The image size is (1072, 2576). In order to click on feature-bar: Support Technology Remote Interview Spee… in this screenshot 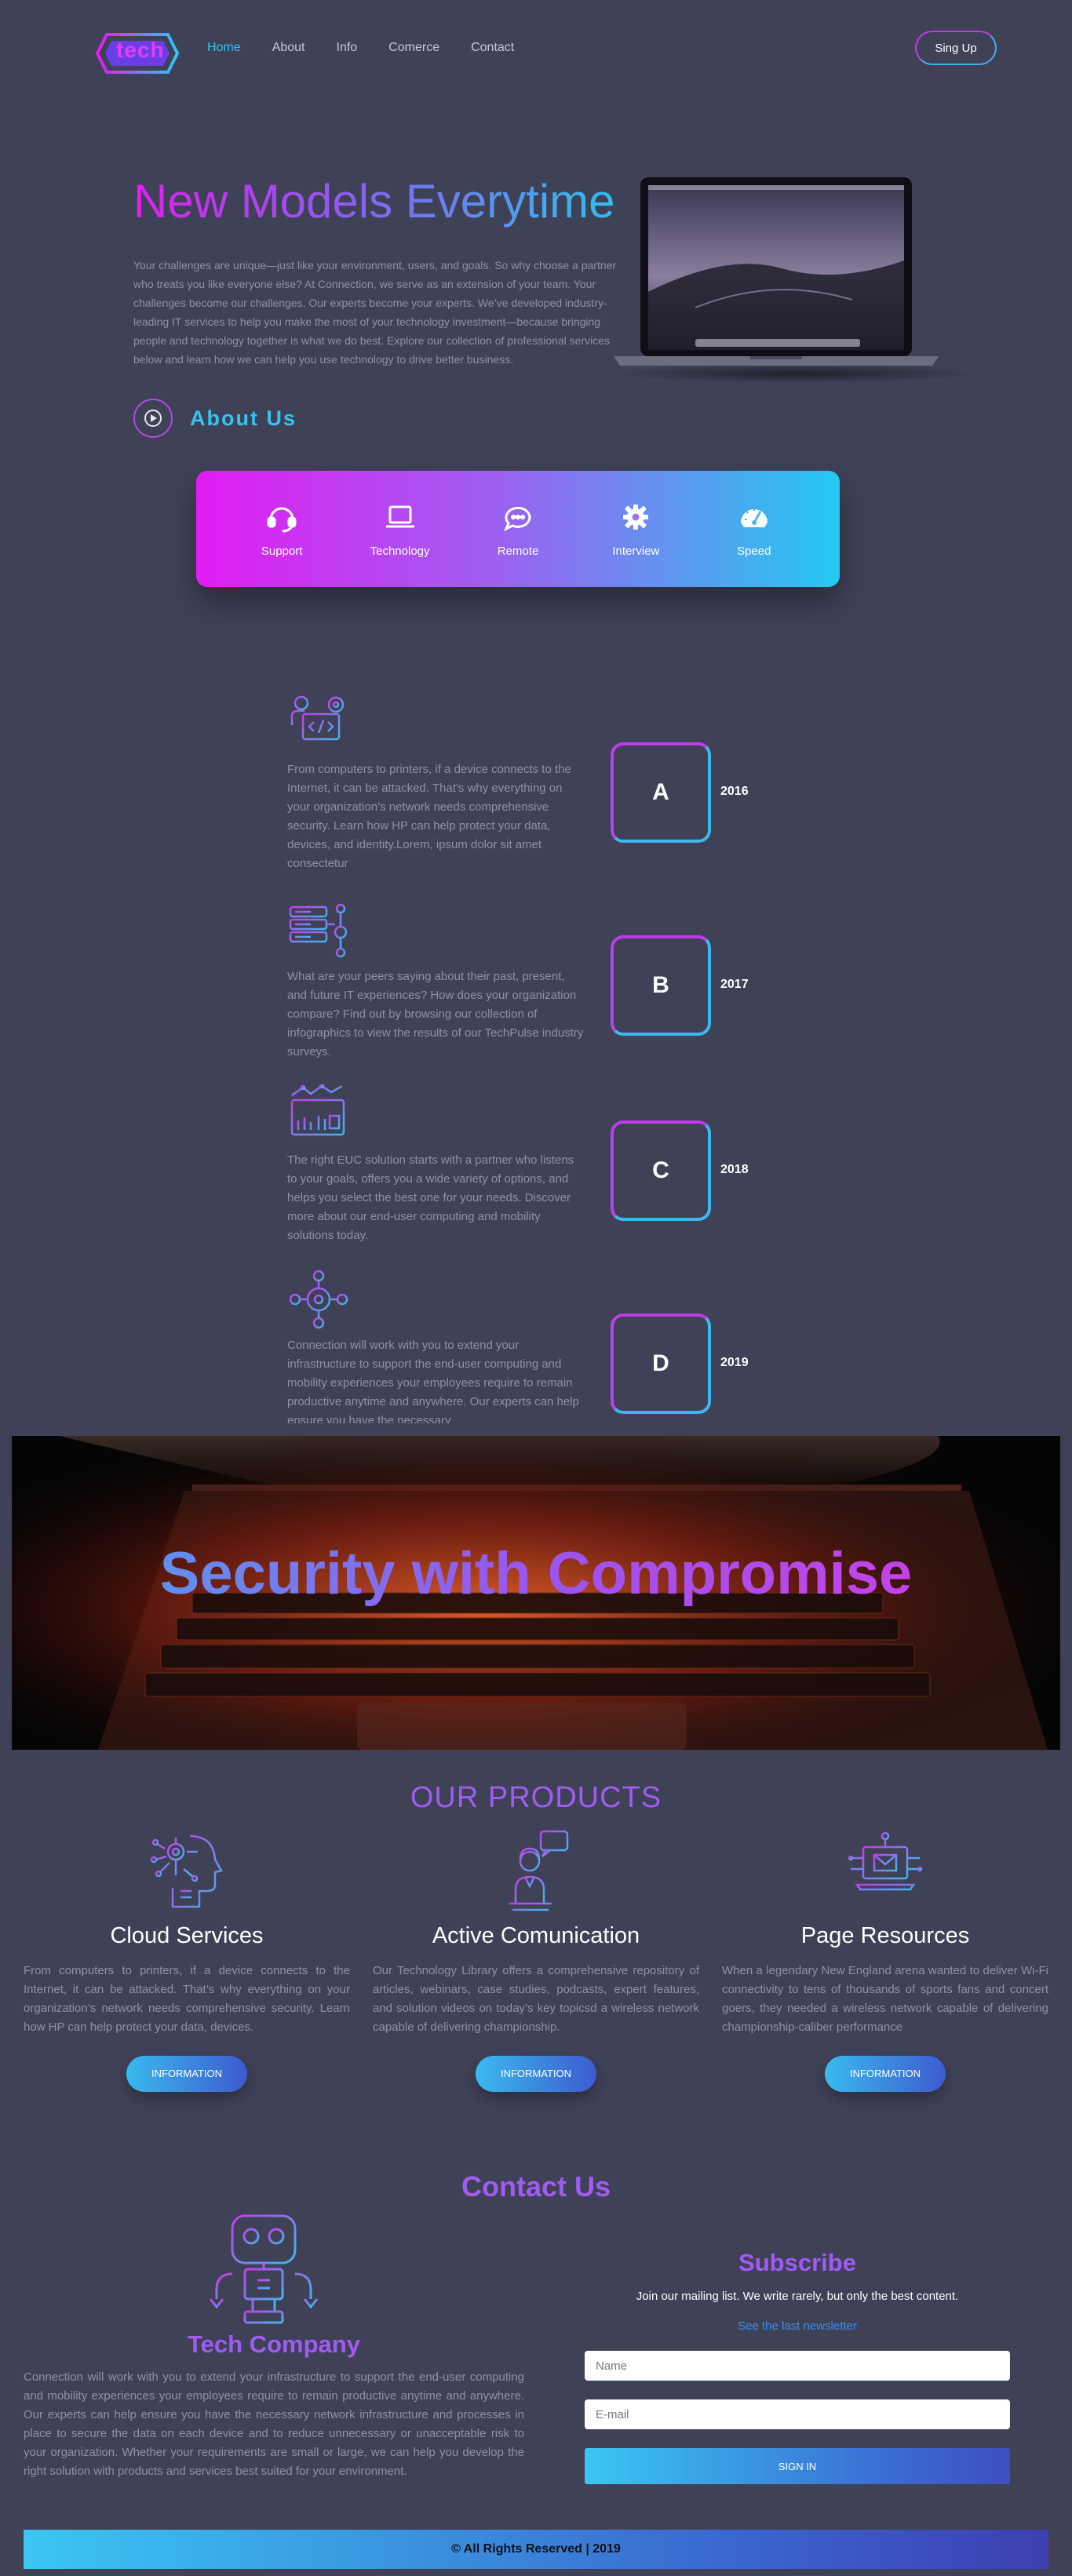, I will do `click(518, 529)`.